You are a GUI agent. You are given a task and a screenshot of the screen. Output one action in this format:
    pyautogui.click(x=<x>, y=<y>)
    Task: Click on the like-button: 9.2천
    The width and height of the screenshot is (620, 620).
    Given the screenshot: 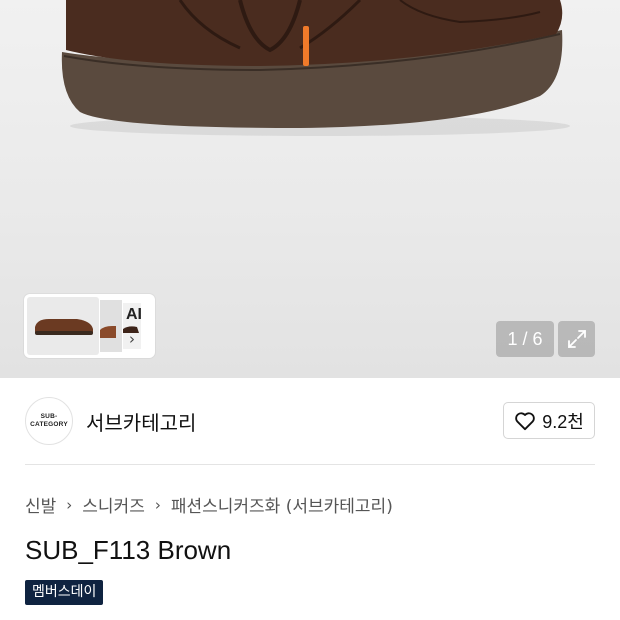 What is the action you would take?
    pyautogui.click(x=549, y=420)
    